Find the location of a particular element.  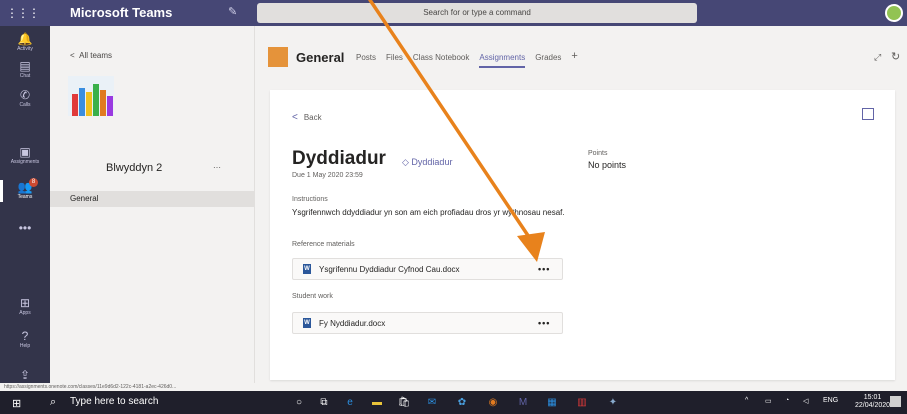

team-name: Blwyddyn 2 is located at coordinates (134, 168).